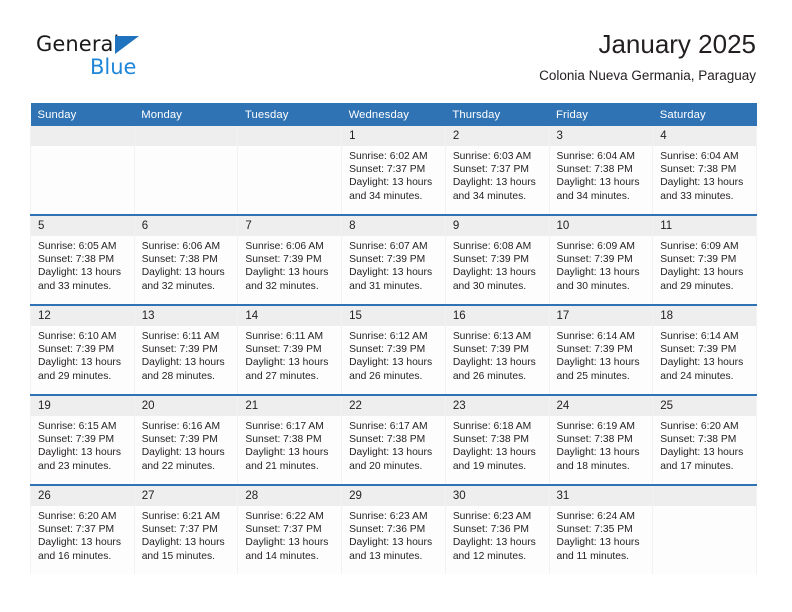 The width and height of the screenshot is (792, 612). Describe the element at coordinates (186, 226) in the screenshot. I see `day-number: 6` at that location.